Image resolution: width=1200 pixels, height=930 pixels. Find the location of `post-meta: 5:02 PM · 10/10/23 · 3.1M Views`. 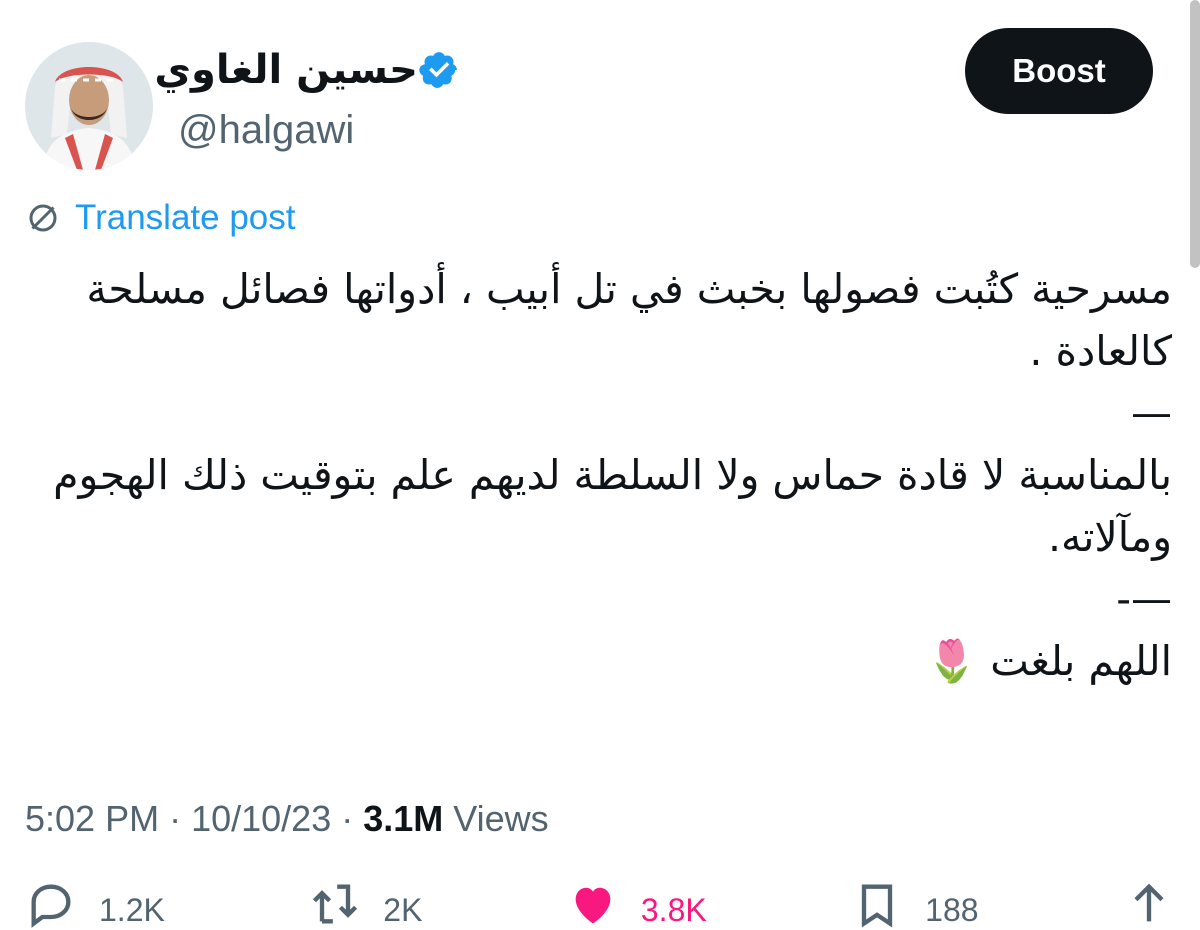

post-meta: 5:02 PM · 10/10/23 · 3.1M Views is located at coordinates (287, 819).